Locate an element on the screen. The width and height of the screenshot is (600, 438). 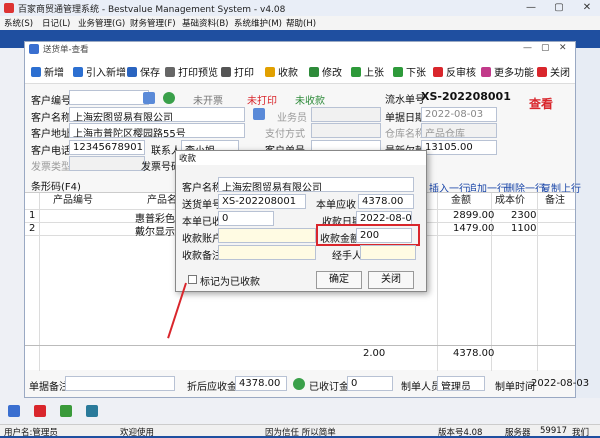
dialog-account-label: 收款账户 is located at coordinates (202, 239).